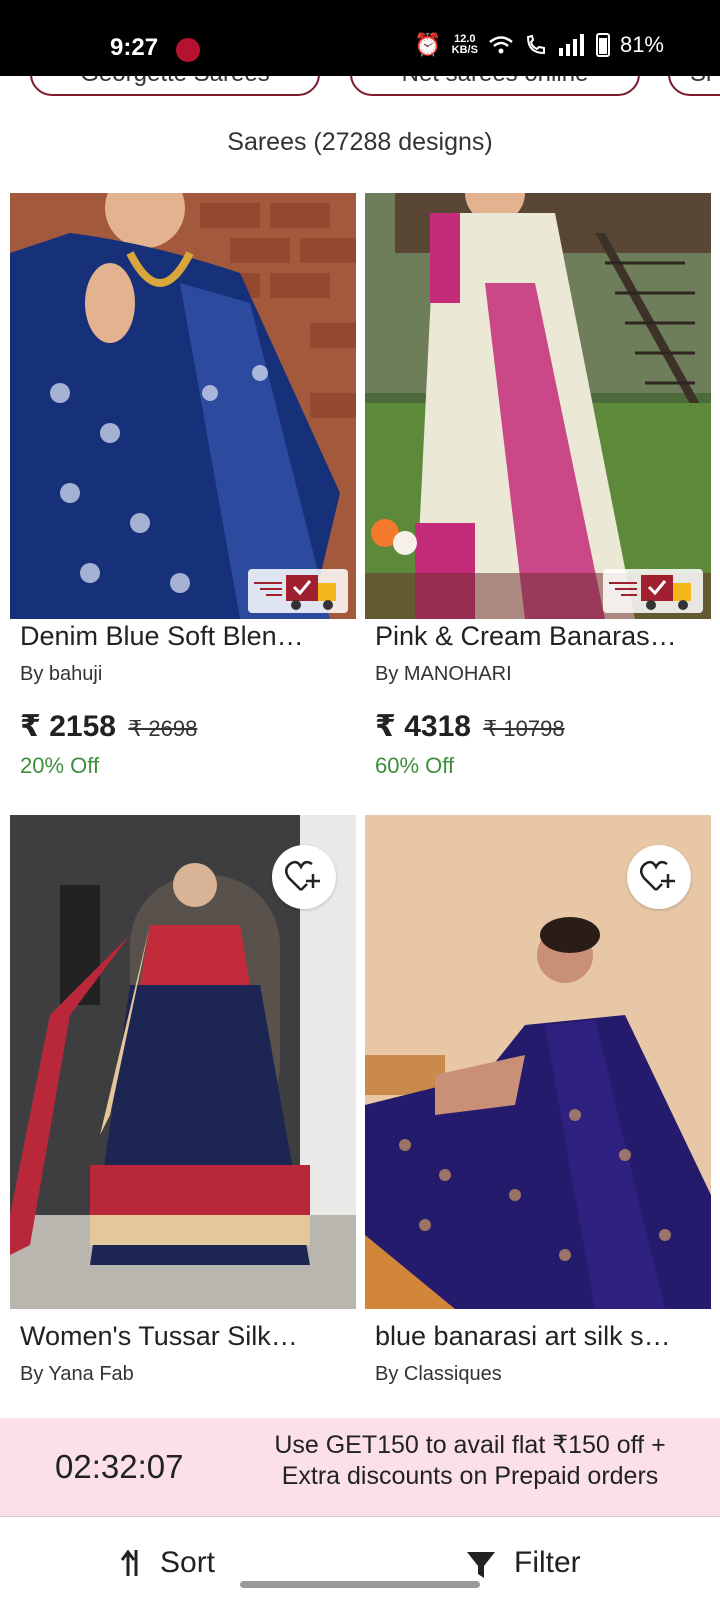 Image resolution: width=720 pixels, height=1600 pixels. Describe the element at coordinates (360, 142) in the screenshot. I see `results-count: Sarees (27288 designs)` at that location.